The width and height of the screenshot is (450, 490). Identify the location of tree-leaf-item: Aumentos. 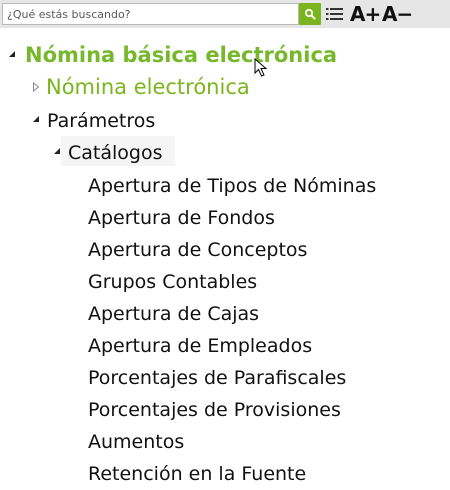
(220, 441).